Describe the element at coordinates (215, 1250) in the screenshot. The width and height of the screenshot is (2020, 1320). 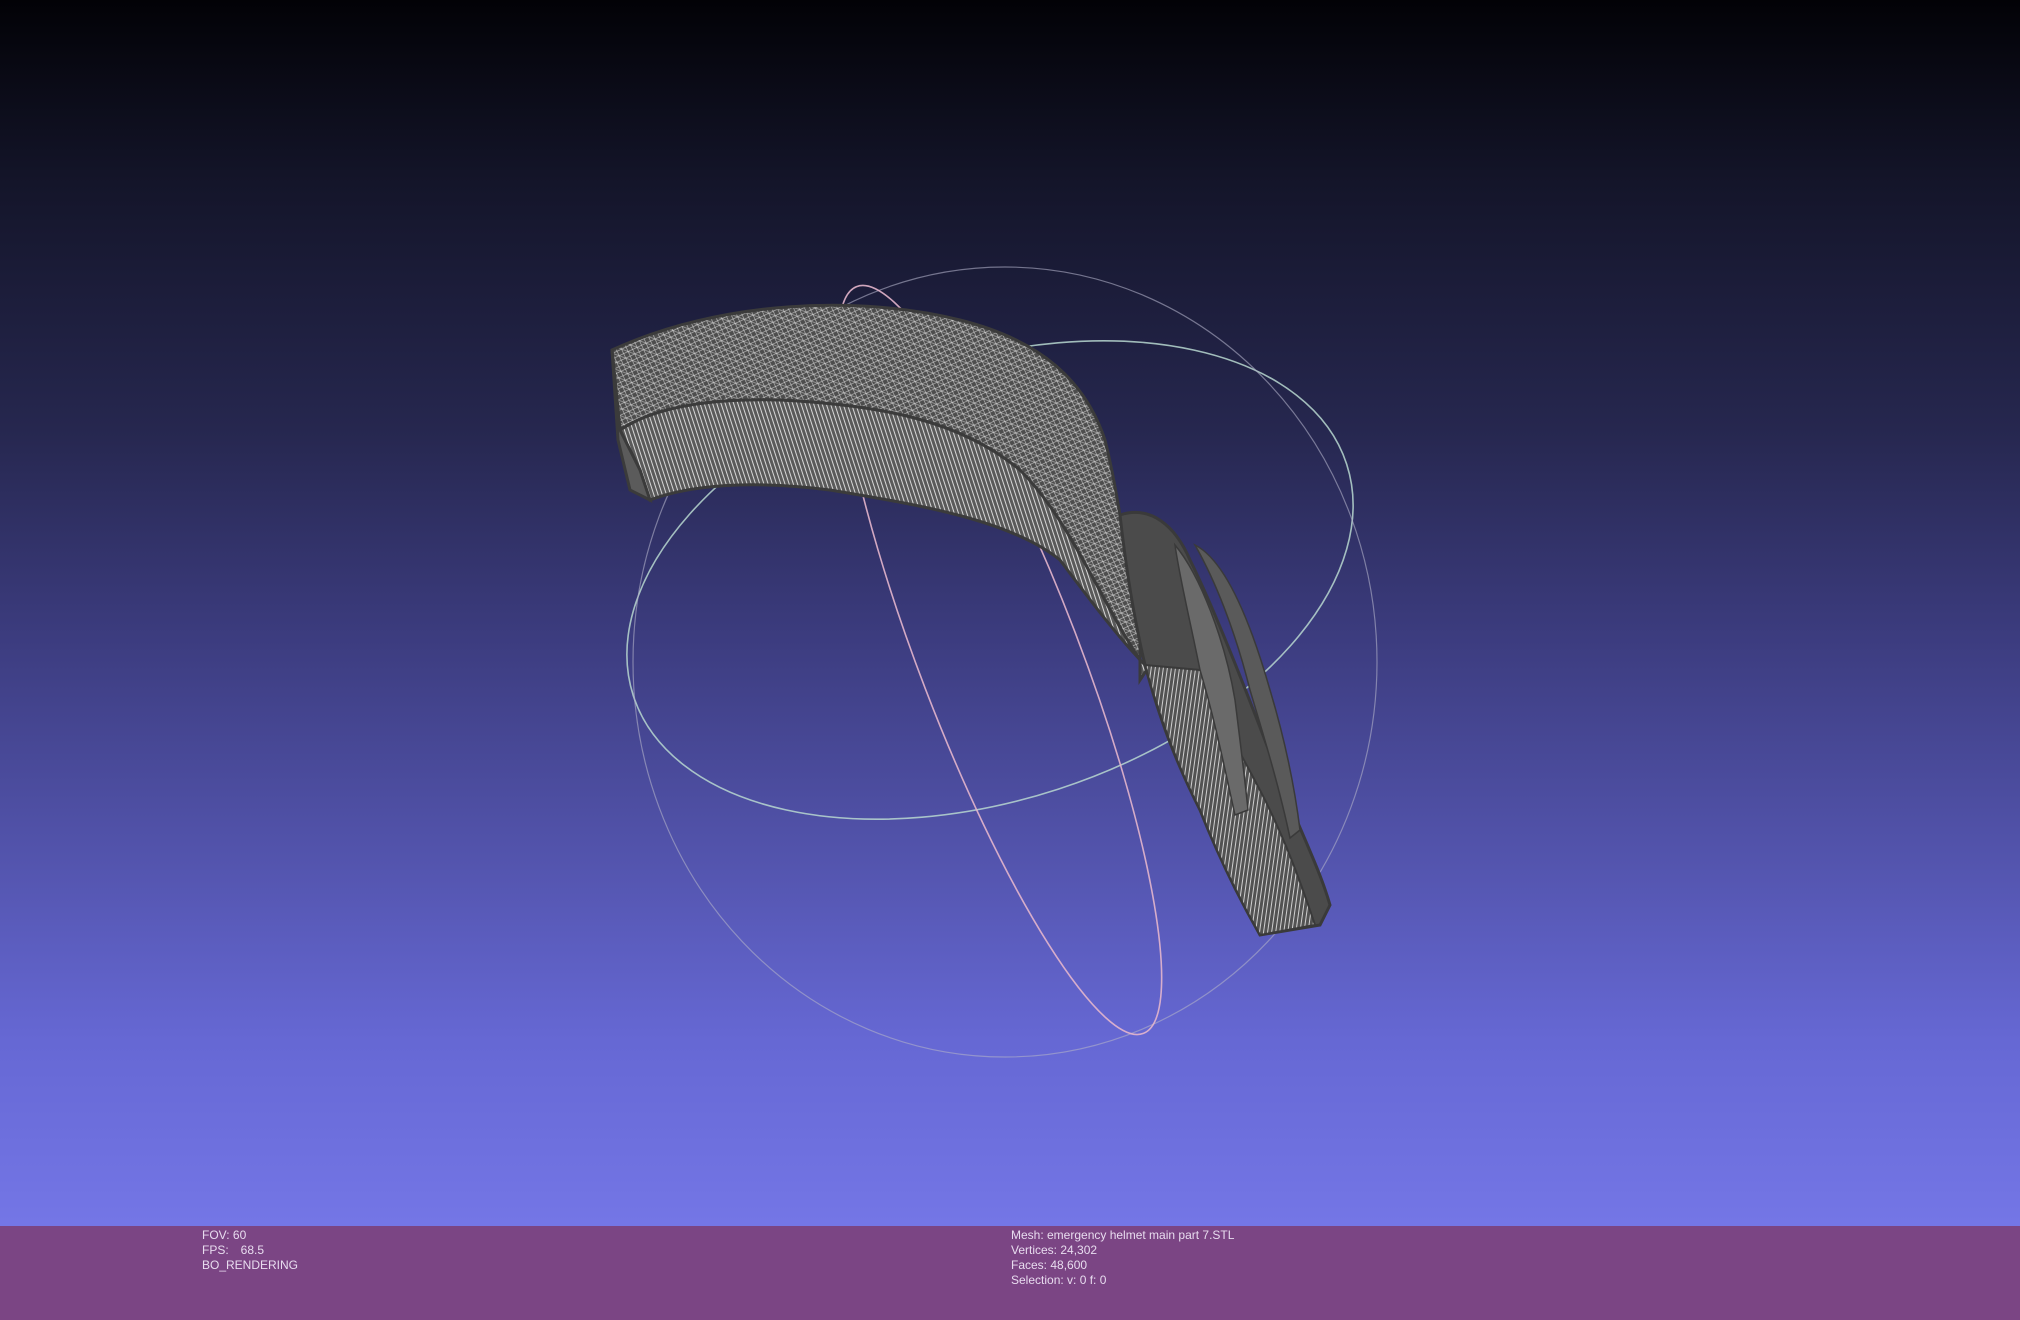
I see `fps-label: FPS:` at that location.